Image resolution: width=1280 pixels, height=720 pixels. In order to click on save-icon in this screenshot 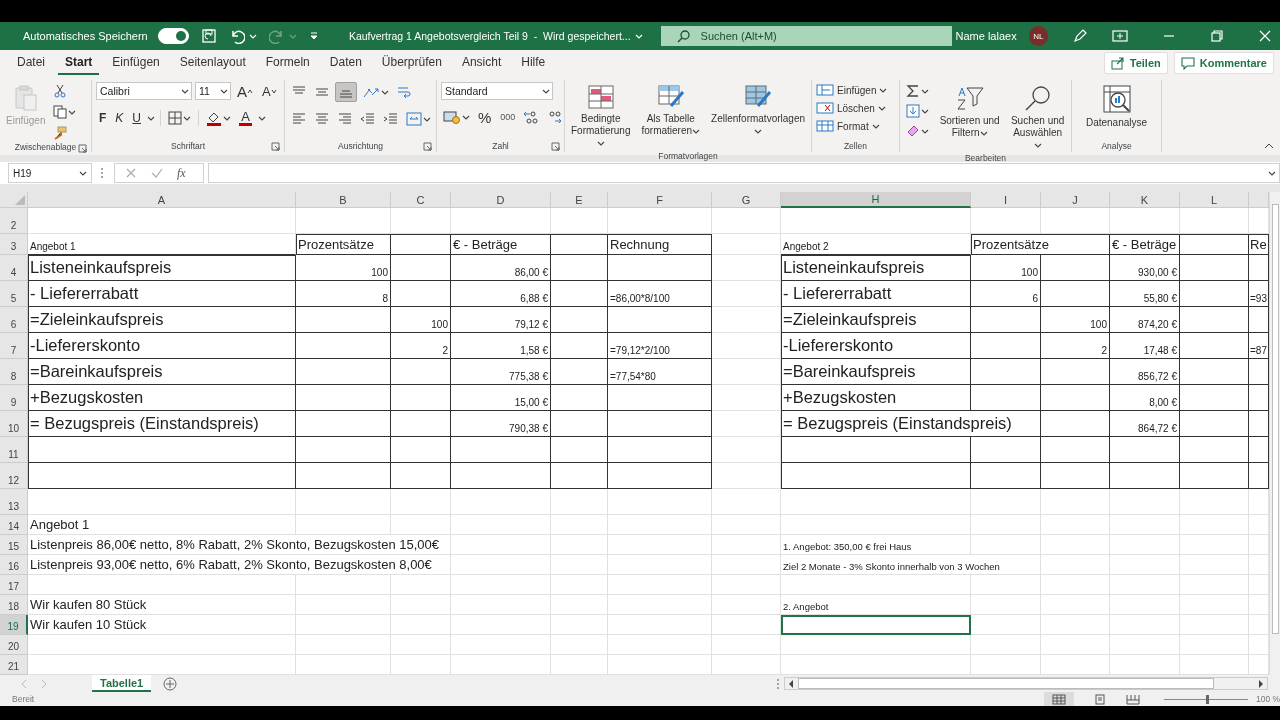, I will do `click(208, 36)`.